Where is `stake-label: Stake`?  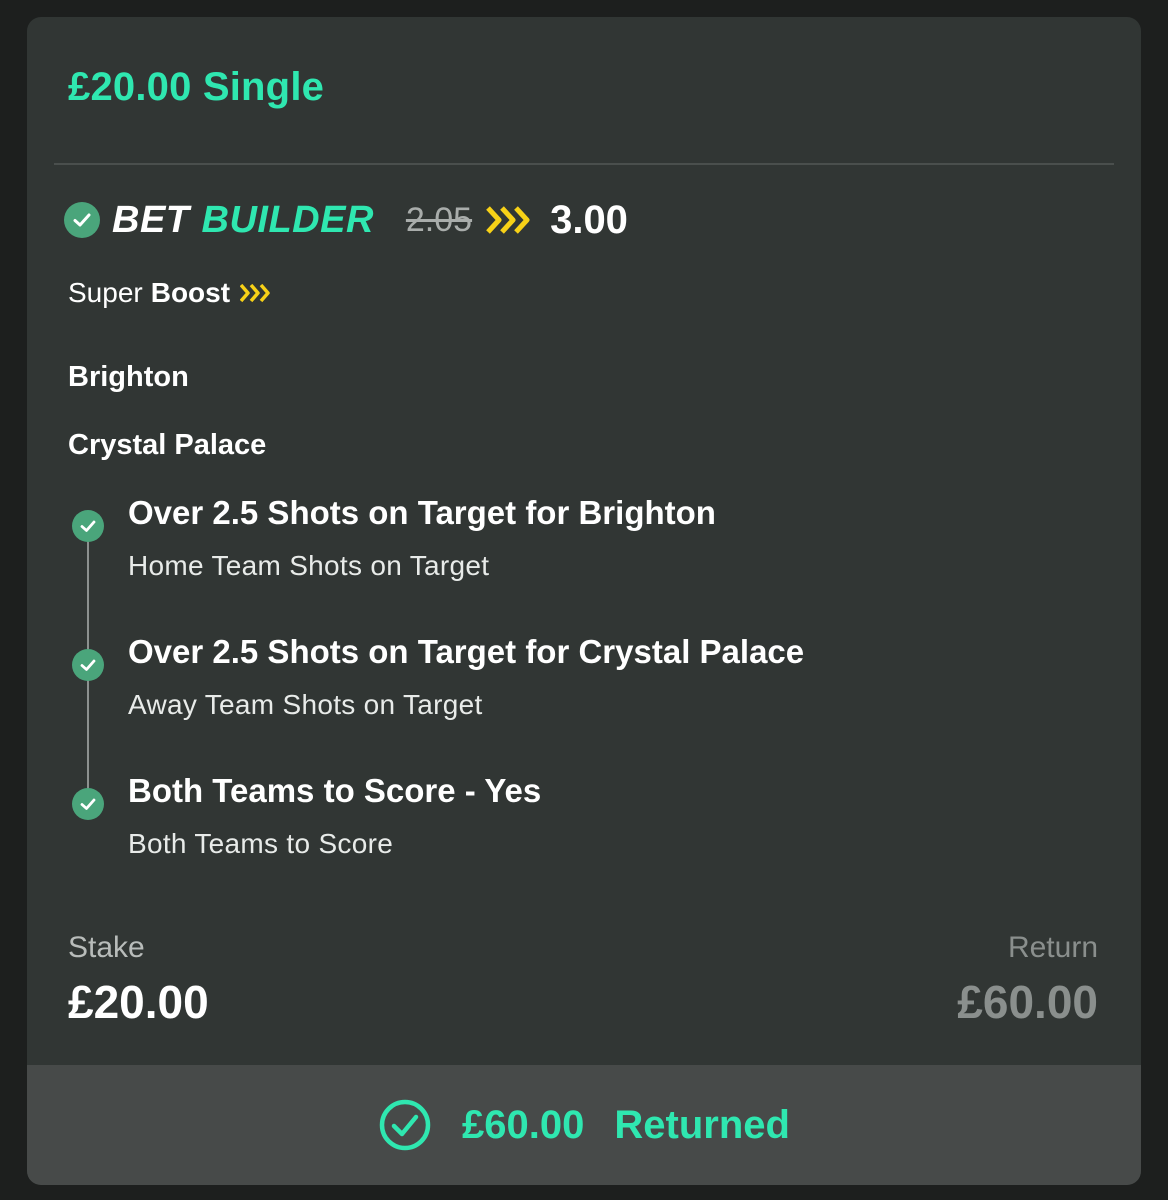
stake-label: Stake is located at coordinates (106, 947).